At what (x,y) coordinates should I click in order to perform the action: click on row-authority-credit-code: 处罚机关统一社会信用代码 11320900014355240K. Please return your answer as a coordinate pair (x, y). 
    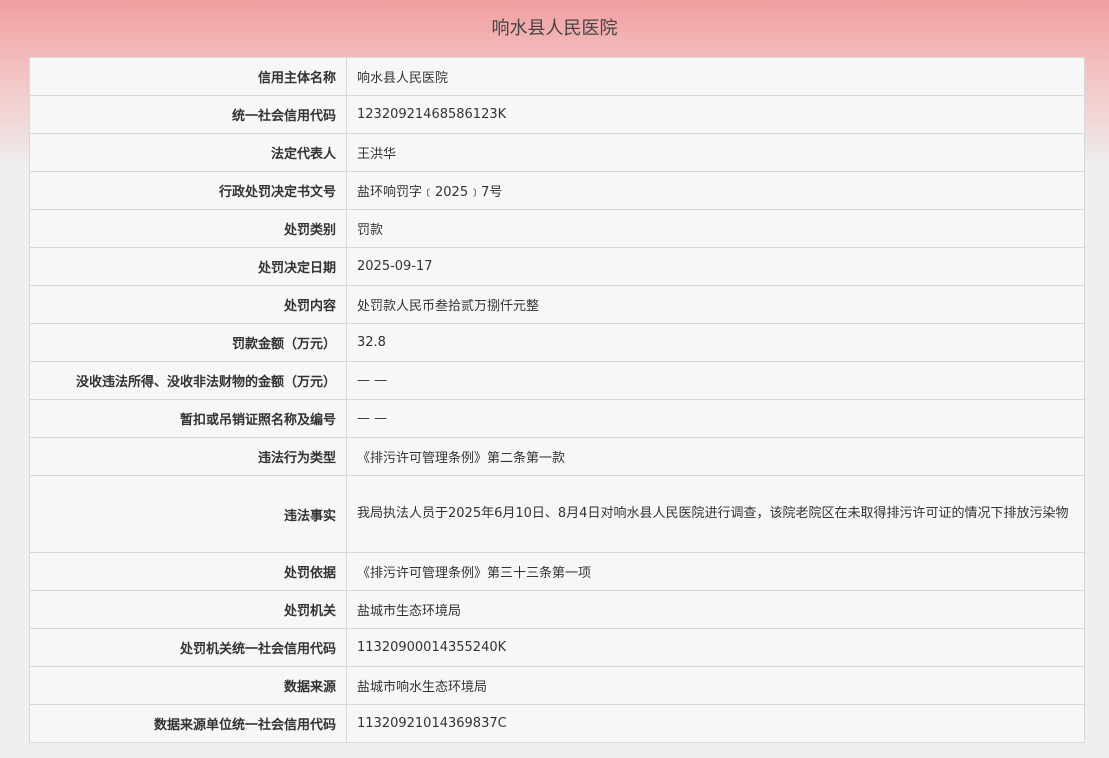
    Looking at the image, I should click on (557, 647).